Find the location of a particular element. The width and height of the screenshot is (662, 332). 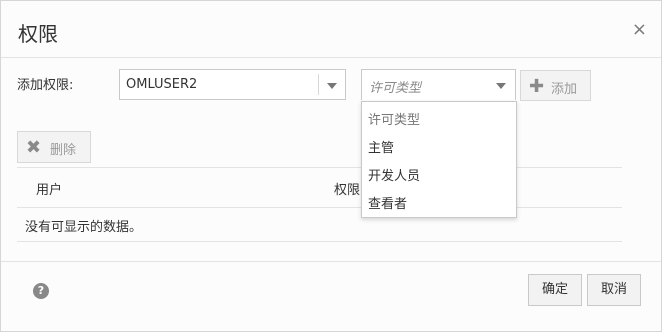

close-icon: × is located at coordinates (639, 30).